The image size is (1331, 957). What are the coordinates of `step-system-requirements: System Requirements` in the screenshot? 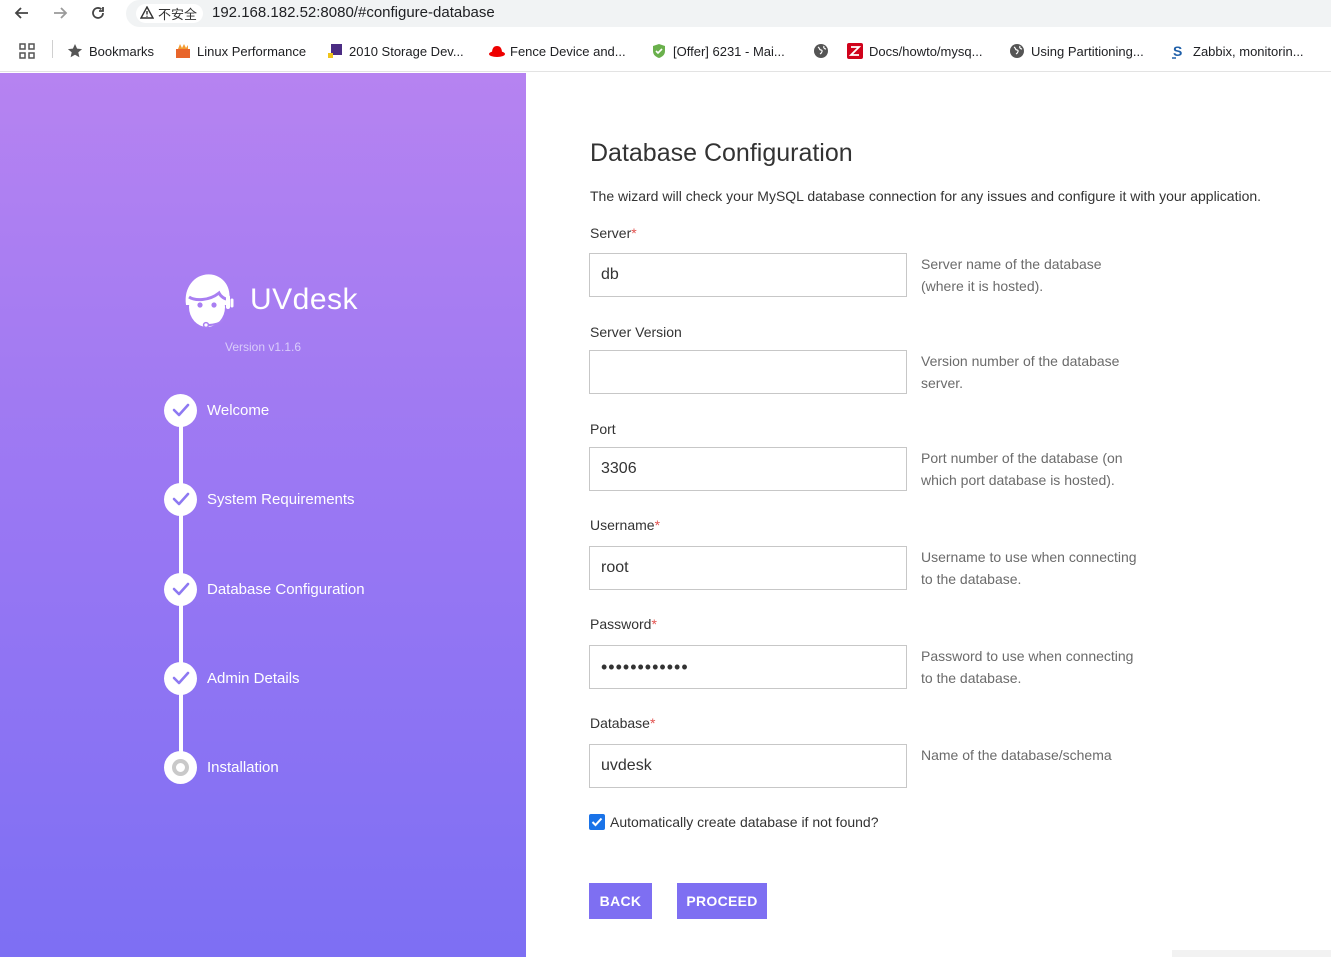 It's located at (259, 499).